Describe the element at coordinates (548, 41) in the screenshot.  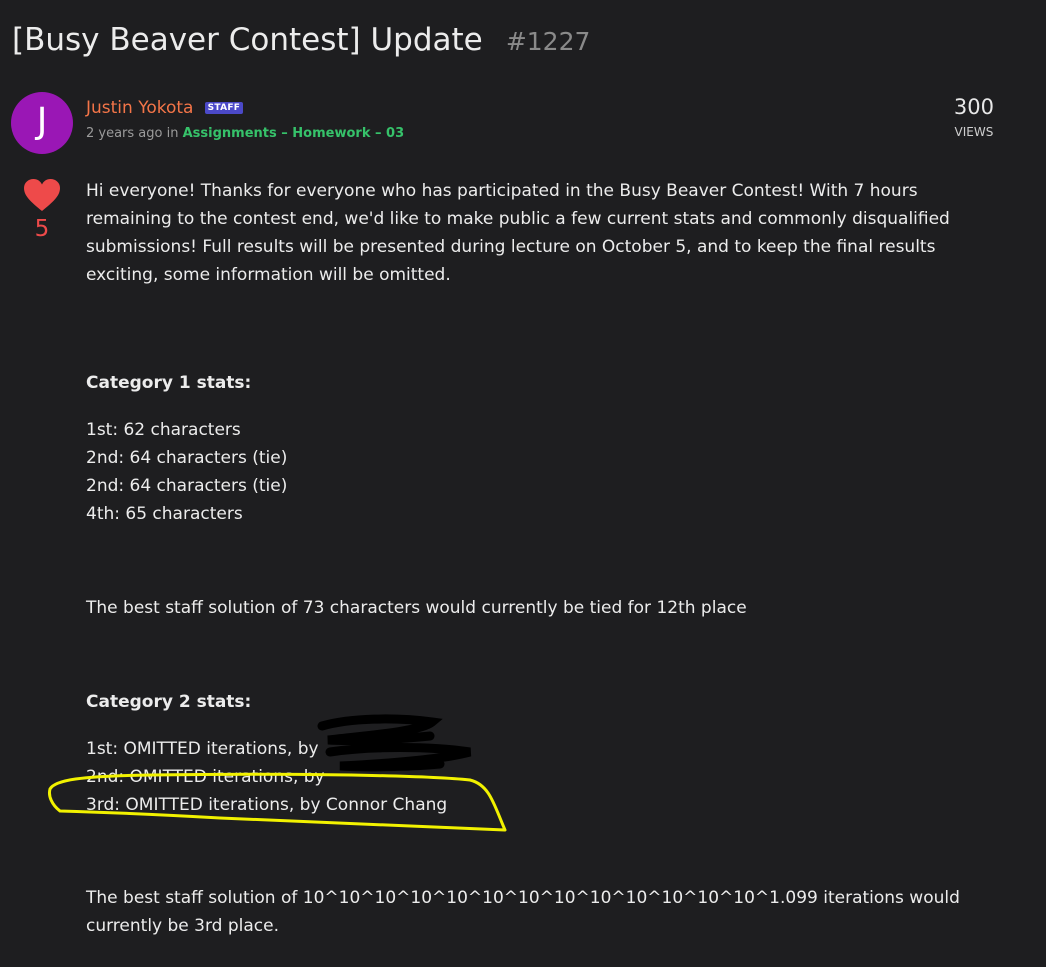
I see `post-number: #1227` at that location.